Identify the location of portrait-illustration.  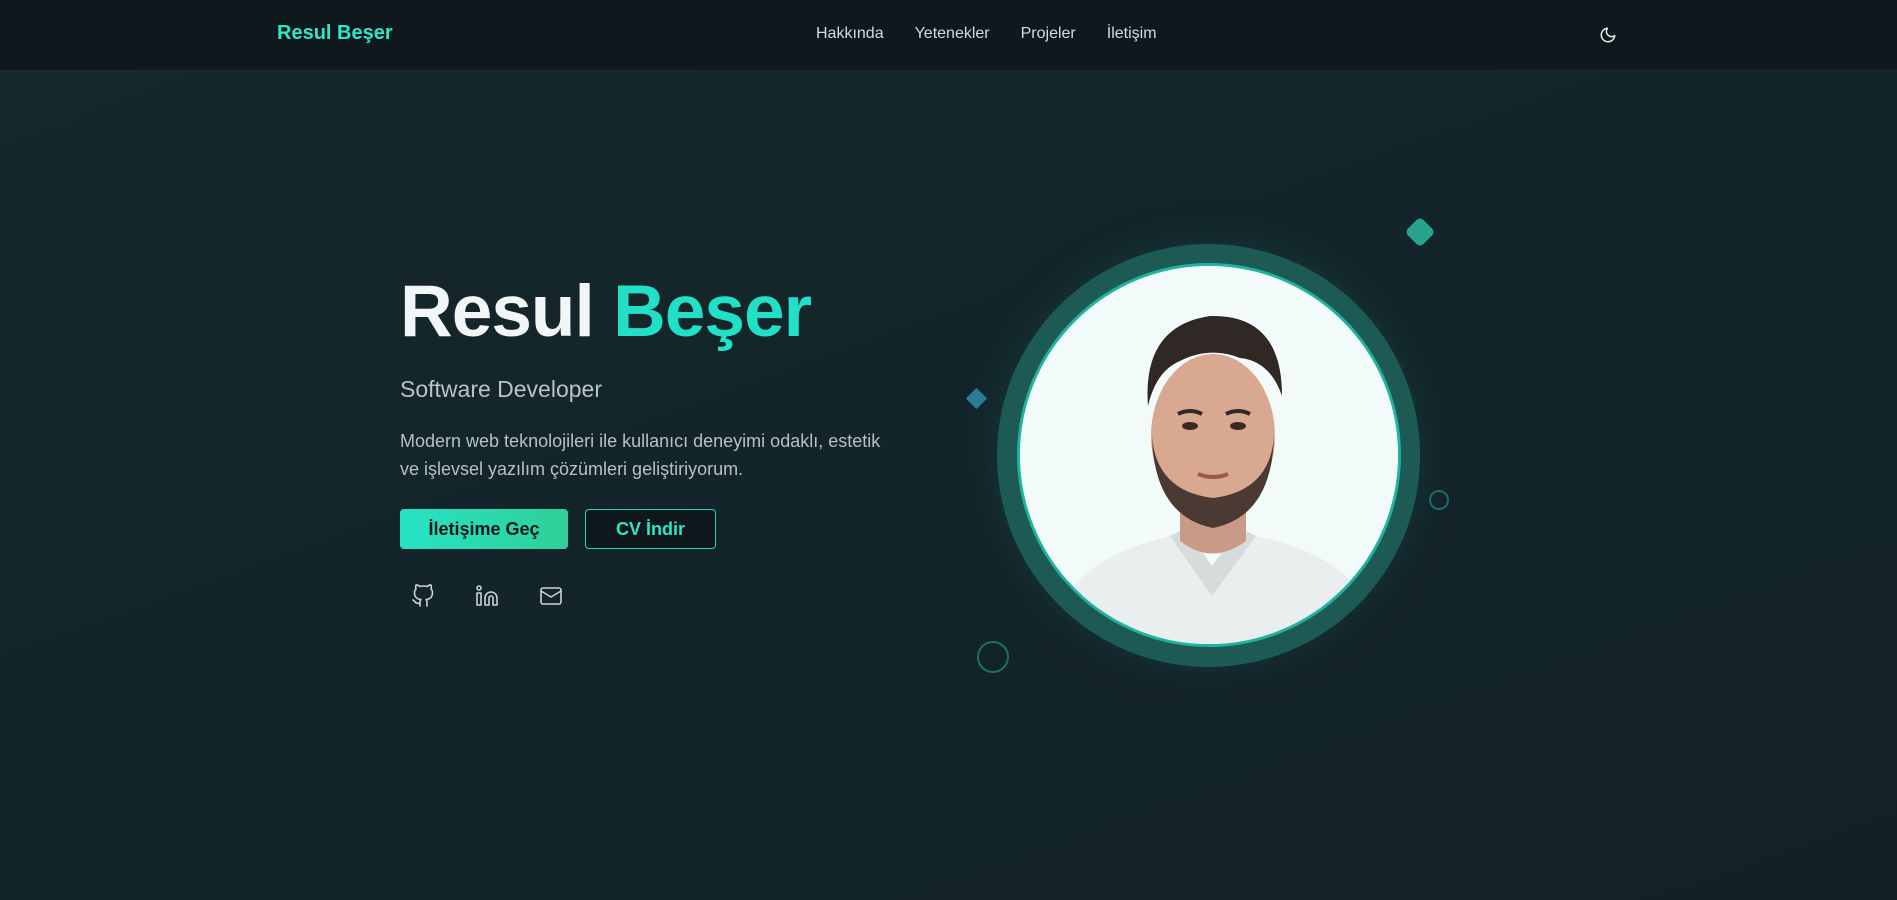
(1209, 455).